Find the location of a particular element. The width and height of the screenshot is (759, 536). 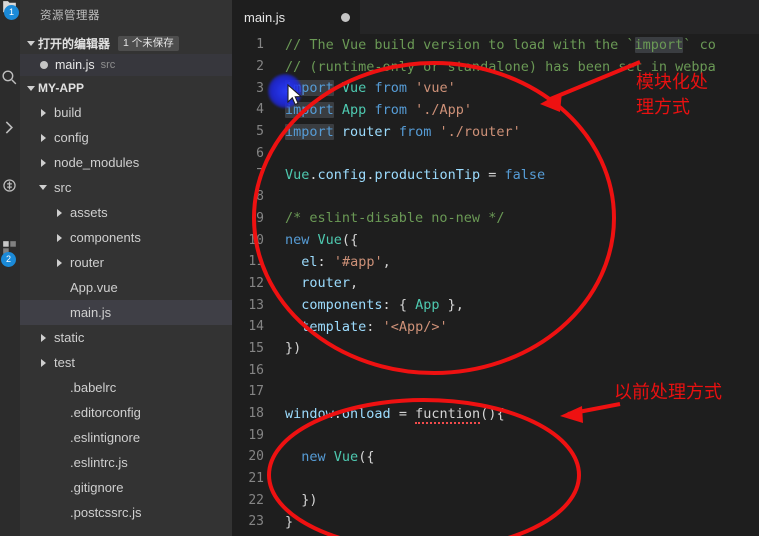

tree-folder-row: components is located at coordinates (126, 237).